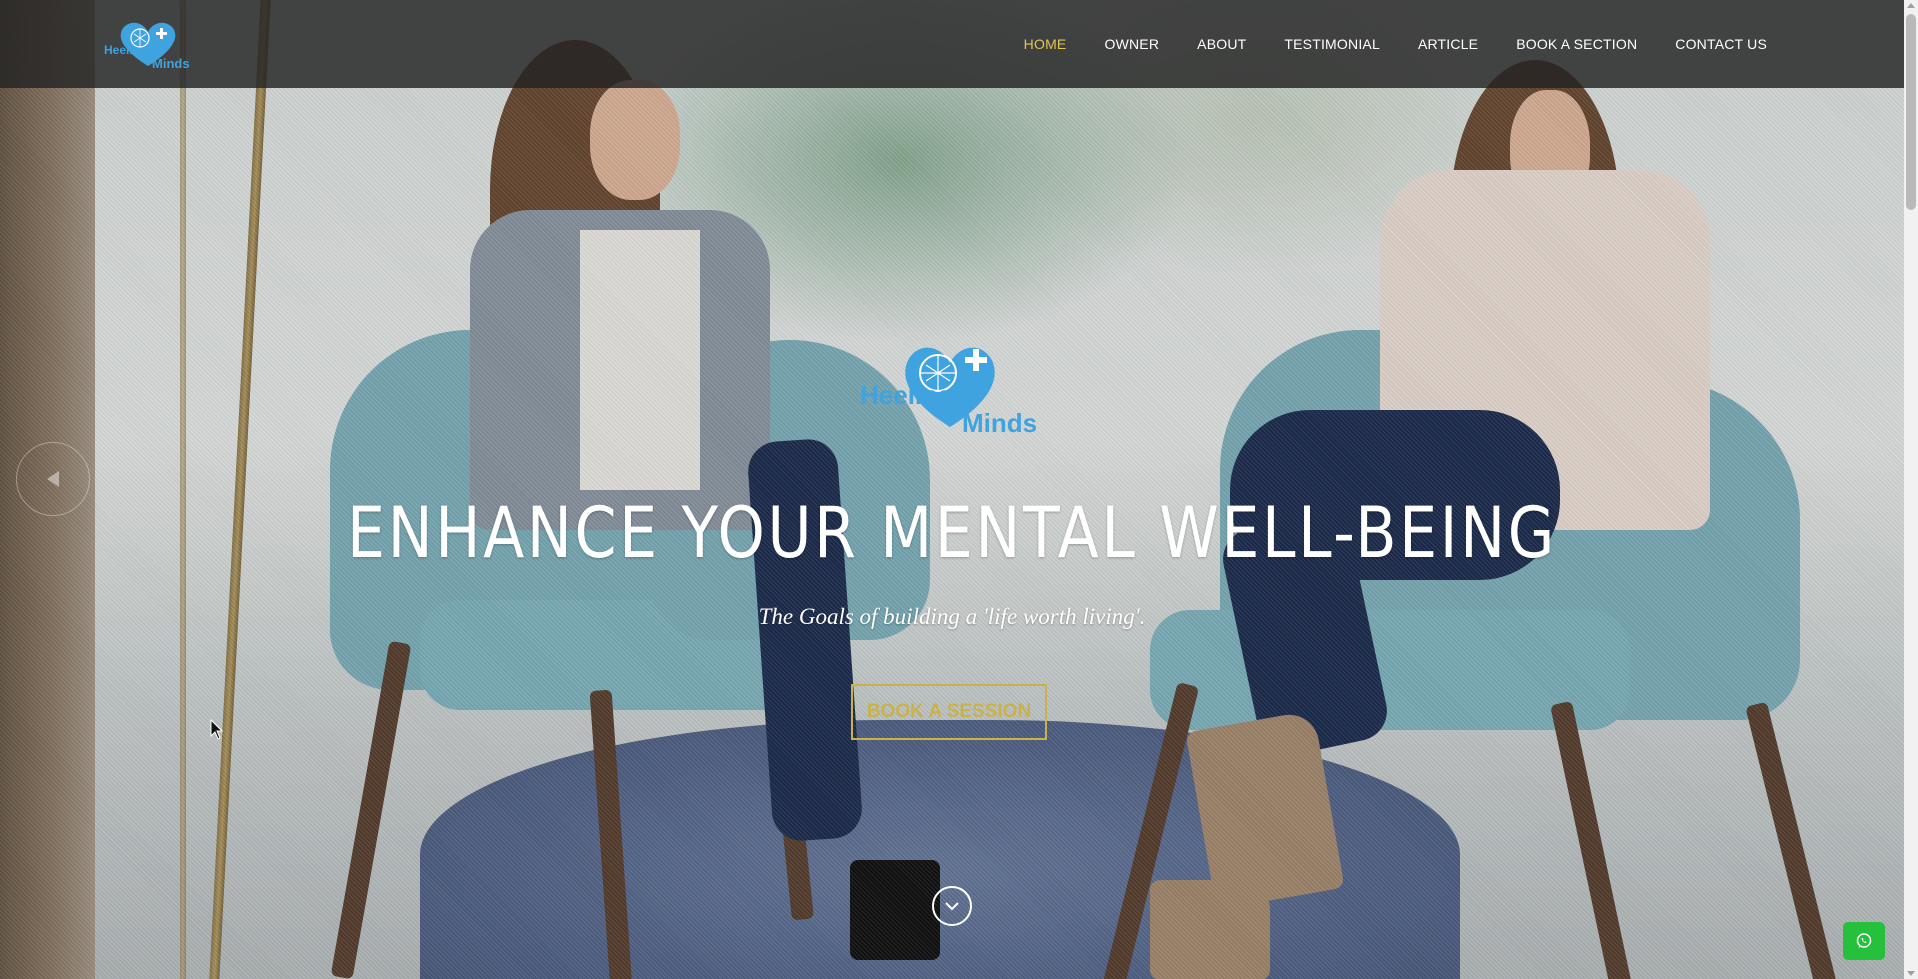 The height and width of the screenshot is (979, 1918). What do you see at coordinates (1911, 489) in the screenshot?
I see `page-scrollbar` at bounding box center [1911, 489].